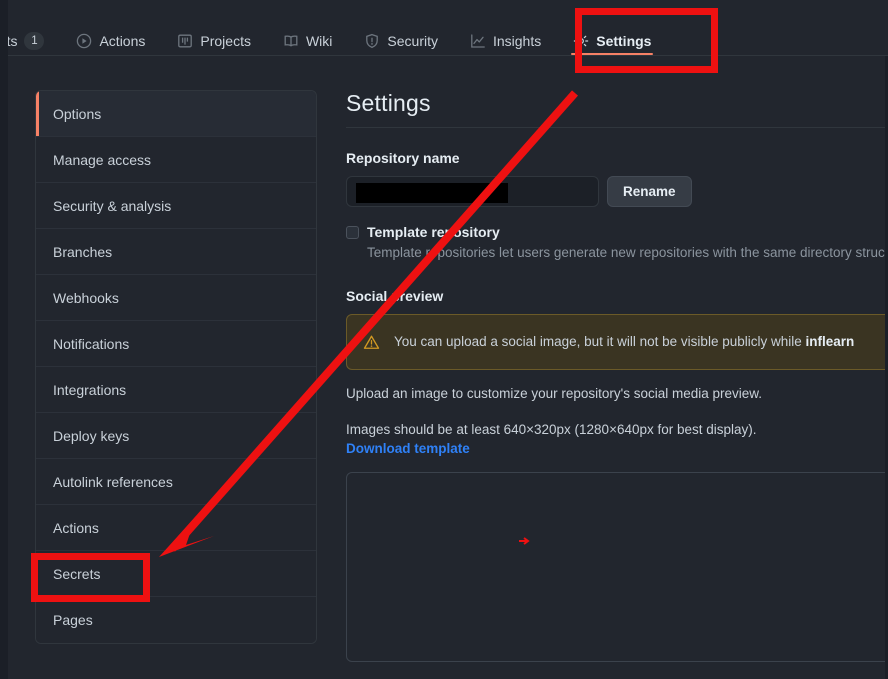  I want to click on sidebar-item-branches: Branches, so click(176, 252).